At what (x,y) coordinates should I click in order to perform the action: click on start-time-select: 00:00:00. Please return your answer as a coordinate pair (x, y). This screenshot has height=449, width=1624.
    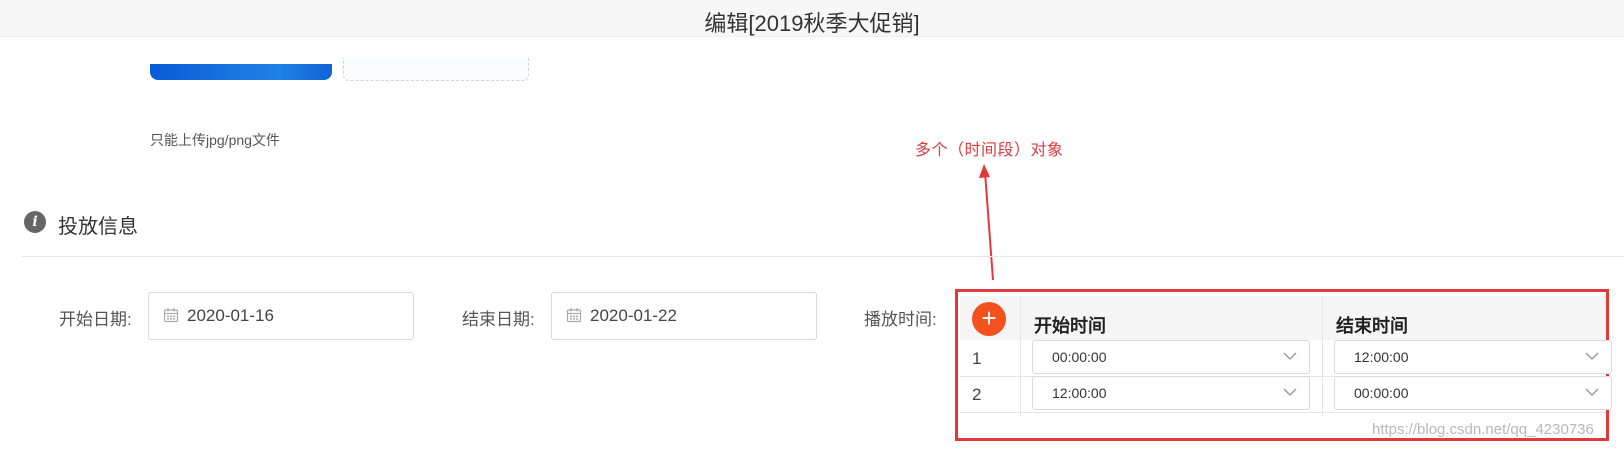
    Looking at the image, I should click on (1171, 357).